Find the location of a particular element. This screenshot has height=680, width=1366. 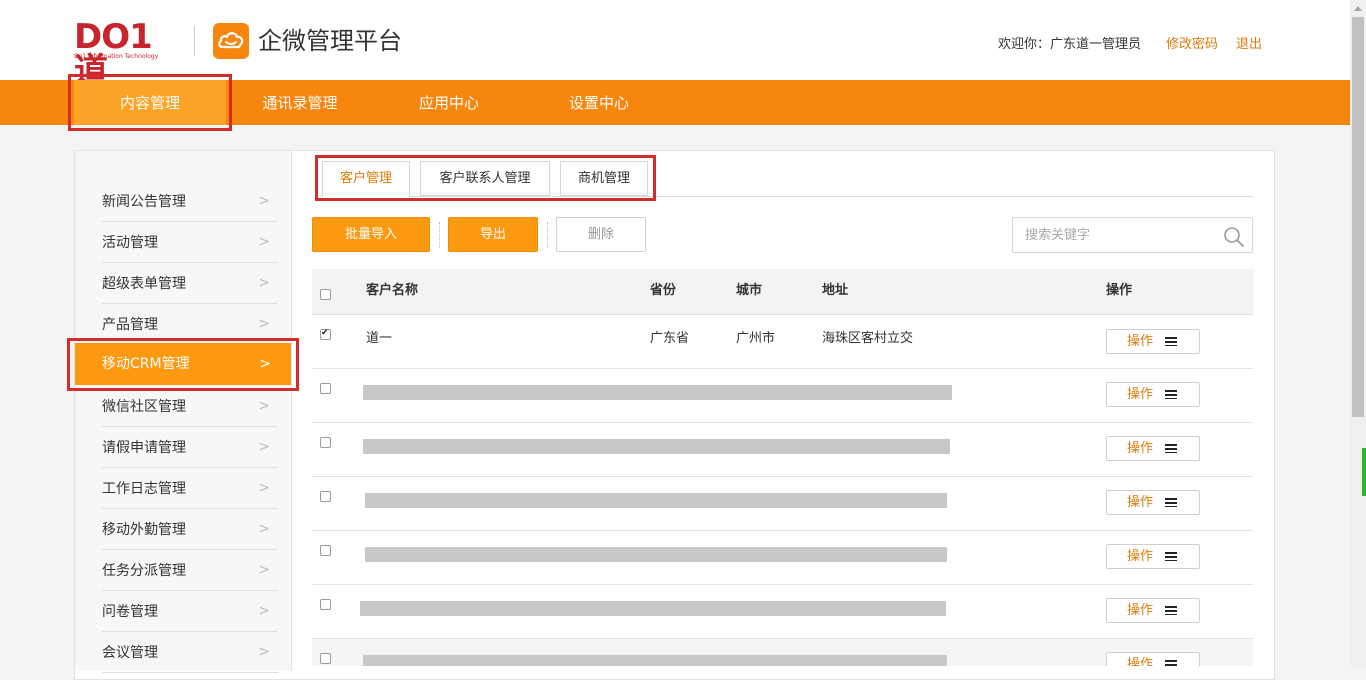

nav-item-settings: 设置中心 is located at coordinates (599, 102).